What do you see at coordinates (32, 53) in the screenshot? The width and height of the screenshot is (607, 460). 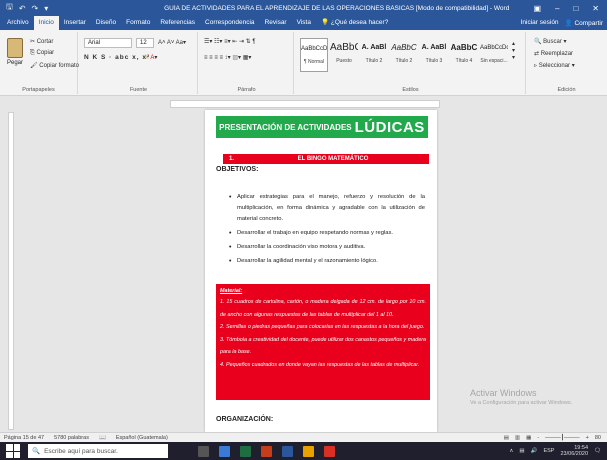 I see `copy-icon: ⎘` at bounding box center [32, 53].